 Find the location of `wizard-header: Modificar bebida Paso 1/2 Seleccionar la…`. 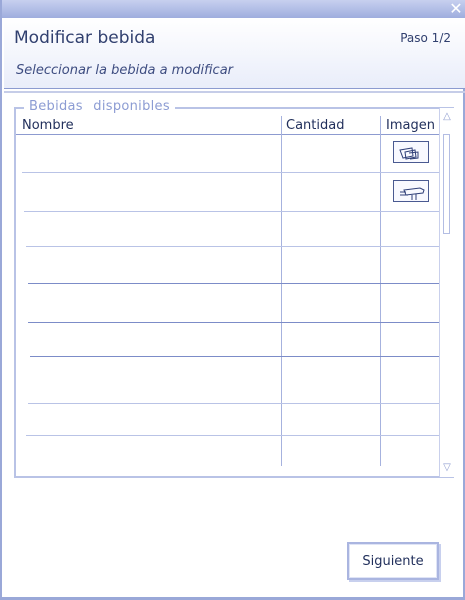

wizard-header: Modificar bebida Paso 1/2 Seleccionar la… is located at coordinates (234, 53).